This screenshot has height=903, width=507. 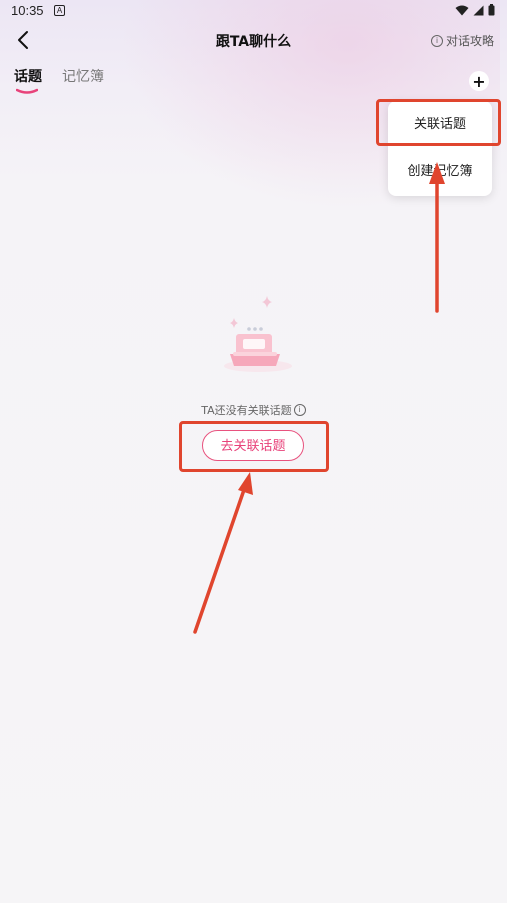 What do you see at coordinates (220, 558) in the screenshot?
I see `annotation-arrow-button` at bounding box center [220, 558].